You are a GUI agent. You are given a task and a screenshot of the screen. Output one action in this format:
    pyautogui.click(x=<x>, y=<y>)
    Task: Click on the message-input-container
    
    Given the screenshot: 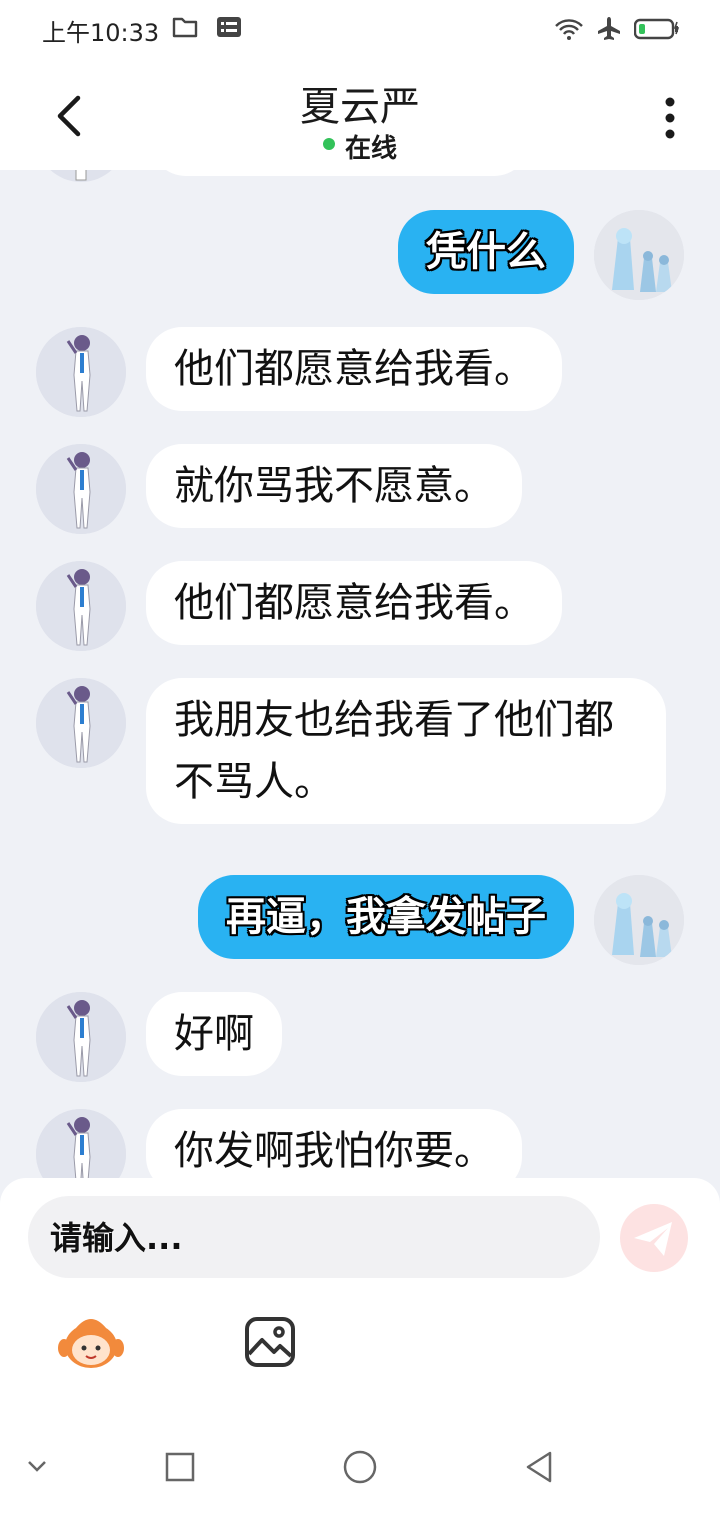 What is the action you would take?
    pyautogui.click(x=314, y=1238)
    